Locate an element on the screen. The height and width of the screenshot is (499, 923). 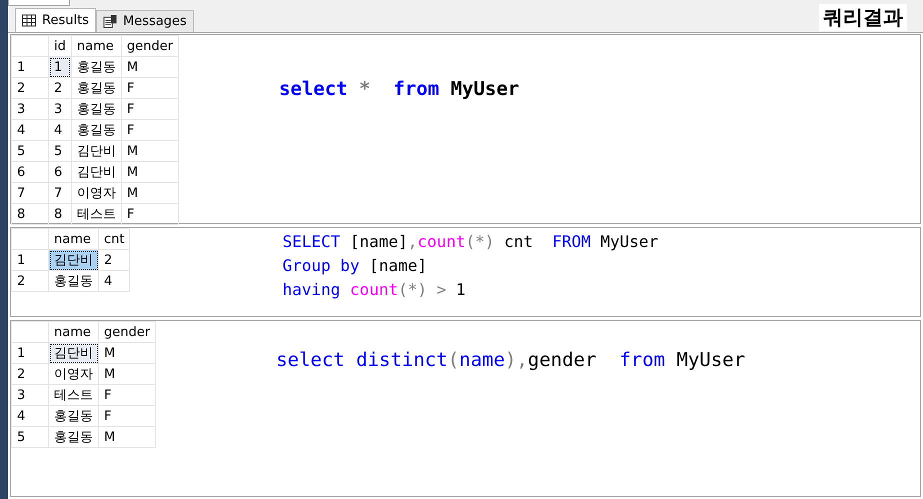
document-icon is located at coordinates (109, 21).